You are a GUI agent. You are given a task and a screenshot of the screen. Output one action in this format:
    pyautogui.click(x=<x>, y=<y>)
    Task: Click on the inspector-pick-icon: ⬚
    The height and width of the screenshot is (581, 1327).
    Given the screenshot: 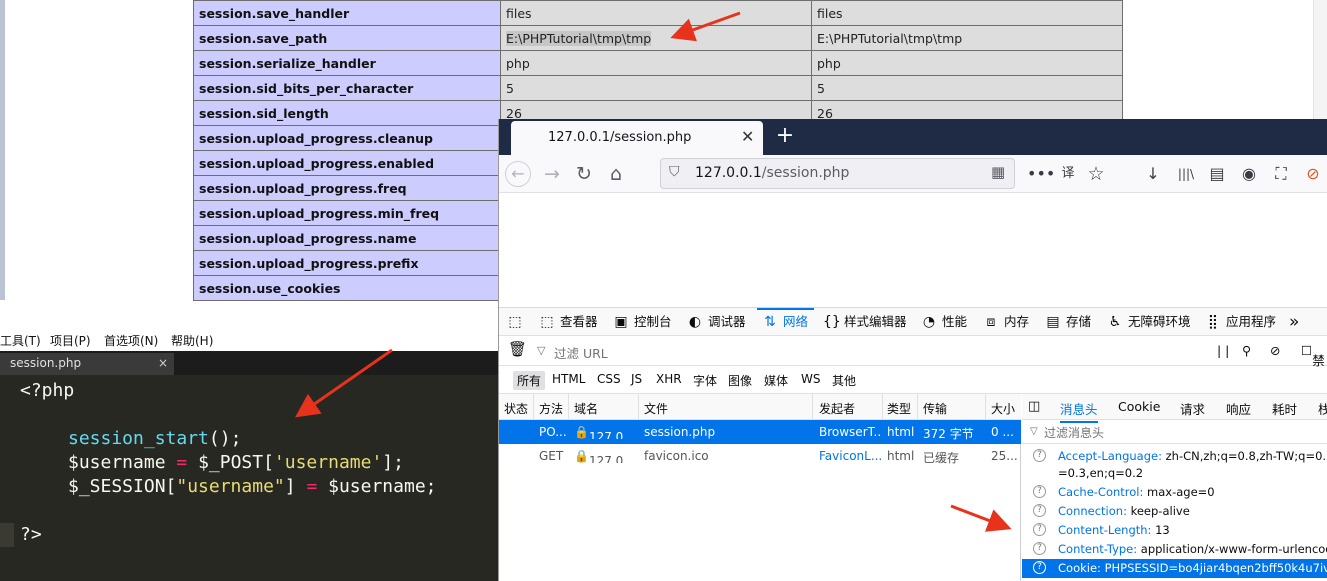 What is the action you would take?
    pyautogui.click(x=517, y=322)
    